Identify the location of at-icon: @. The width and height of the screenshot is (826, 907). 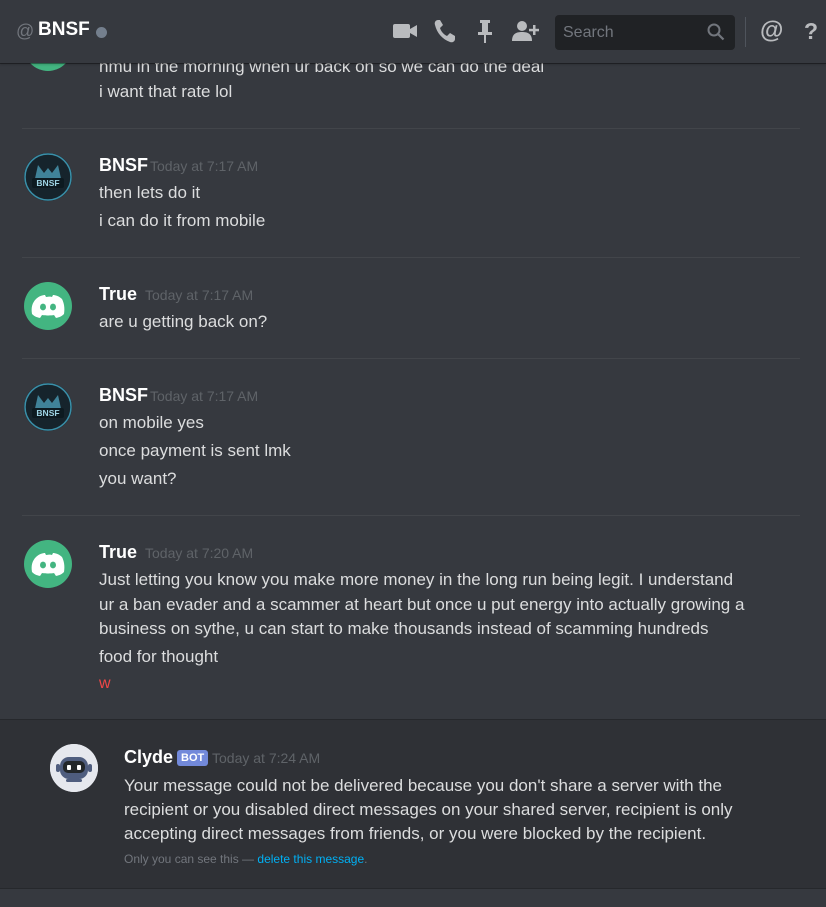
(25, 31).